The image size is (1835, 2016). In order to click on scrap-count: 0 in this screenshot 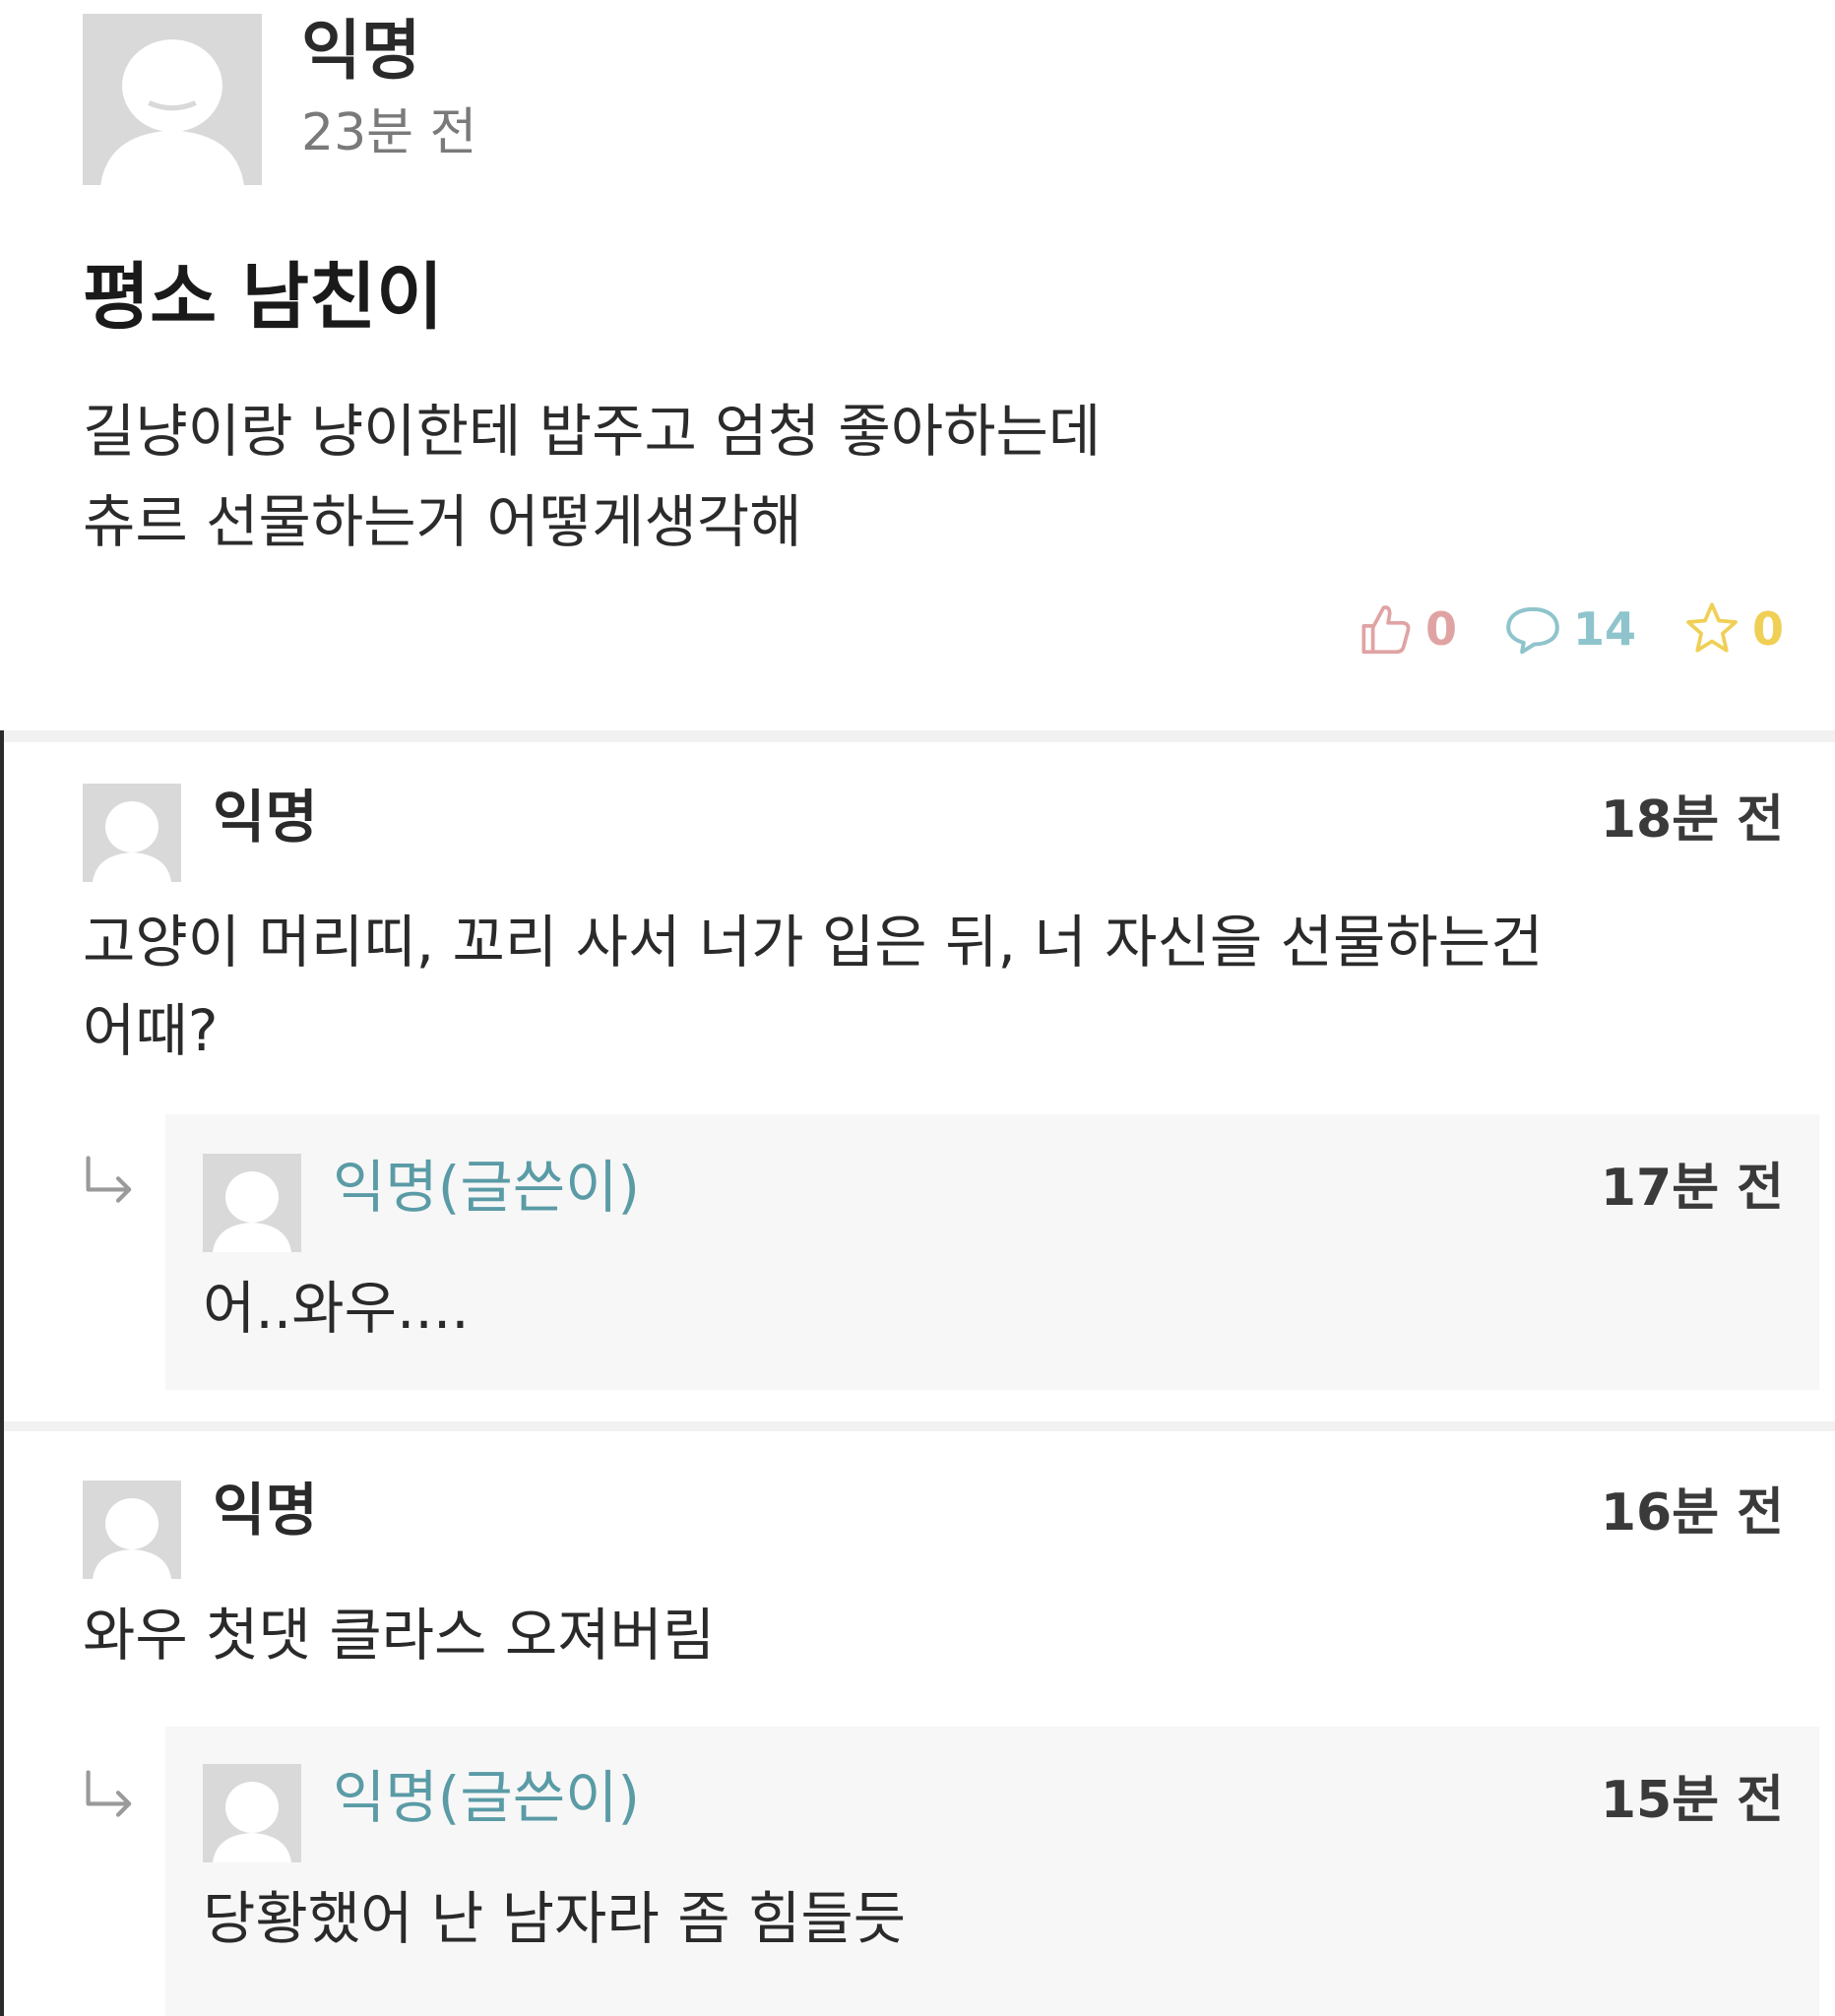, I will do `click(1767, 629)`.